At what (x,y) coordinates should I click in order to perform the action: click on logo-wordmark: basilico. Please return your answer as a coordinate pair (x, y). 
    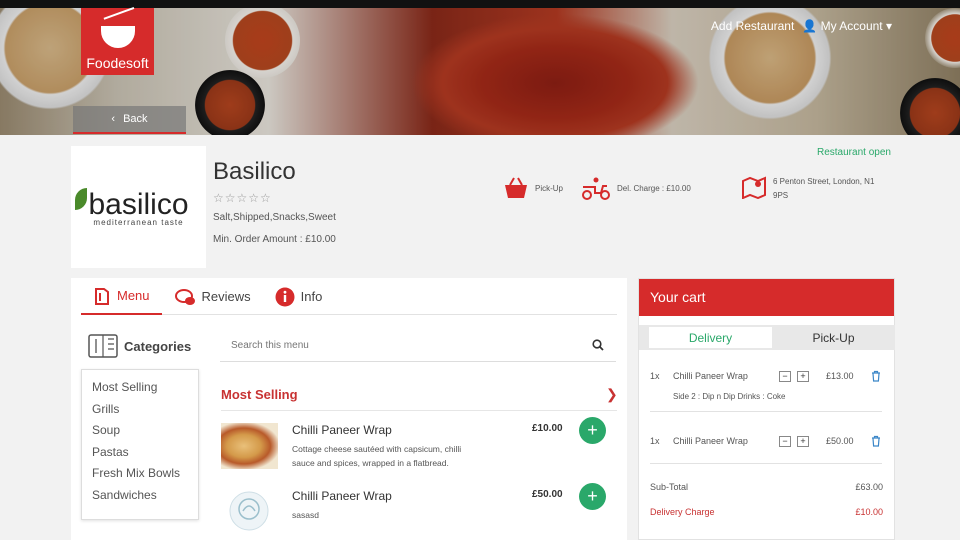
    Looking at the image, I should click on (138, 204).